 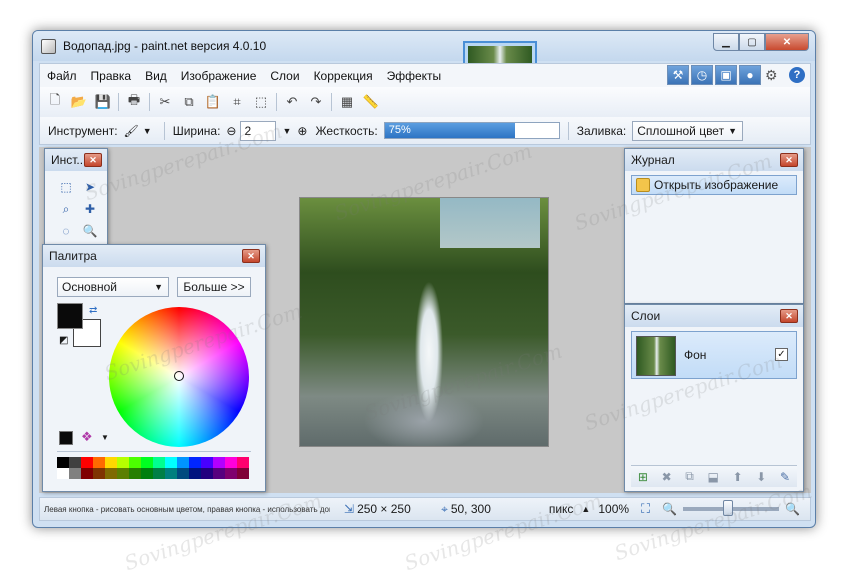 I want to click on maximize-button: ▢, so click(x=752, y=42).